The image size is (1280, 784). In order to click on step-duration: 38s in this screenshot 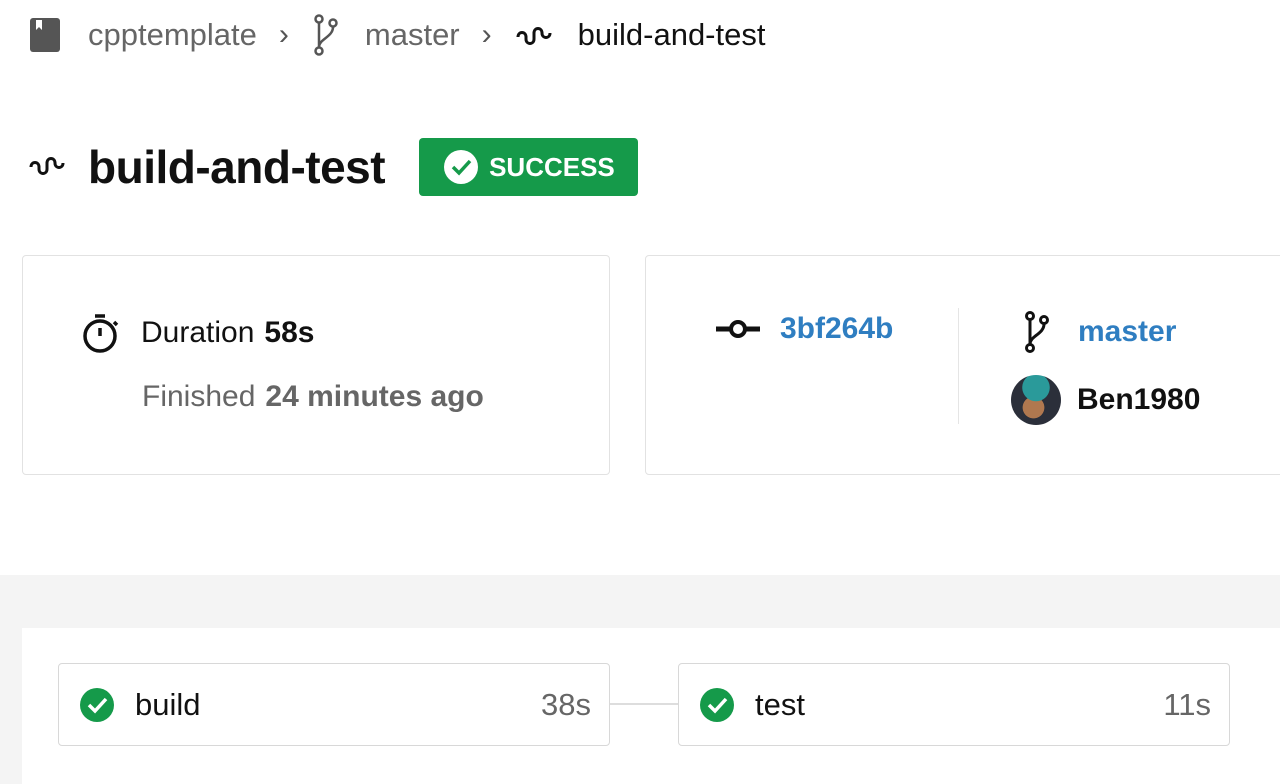, I will do `click(566, 704)`.